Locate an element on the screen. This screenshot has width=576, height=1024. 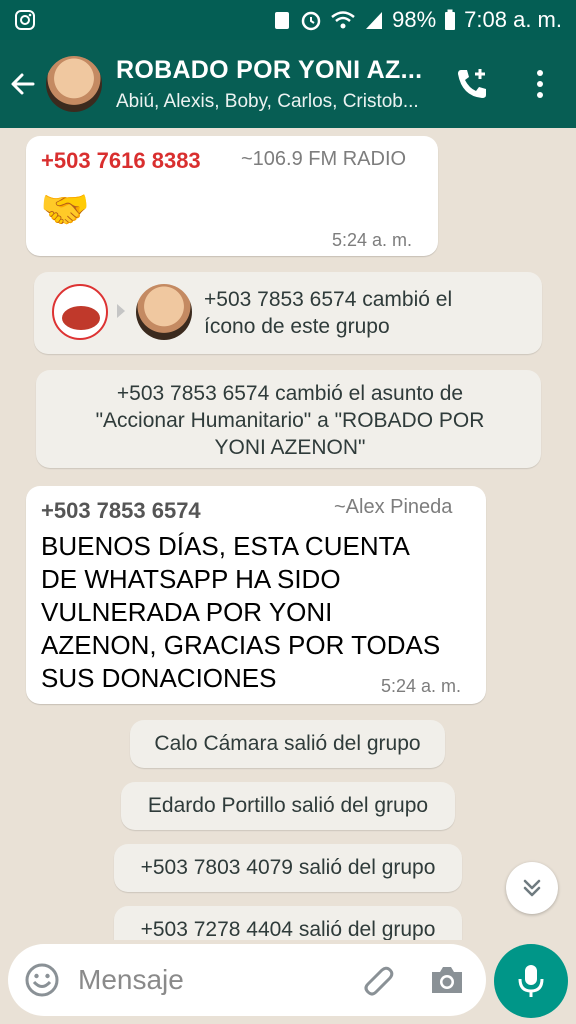
back-button is located at coordinates (23, 84).